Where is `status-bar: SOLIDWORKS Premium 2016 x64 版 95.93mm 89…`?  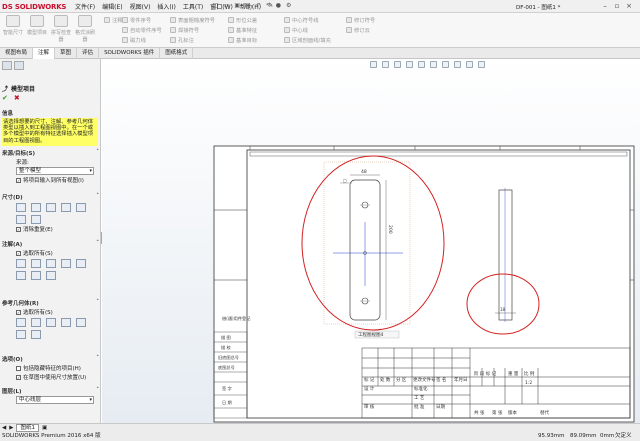 status-bar: SOLIDWORKS Premium 2016 x64 版 95.93mm 89… is located at coordinates (320, 436).